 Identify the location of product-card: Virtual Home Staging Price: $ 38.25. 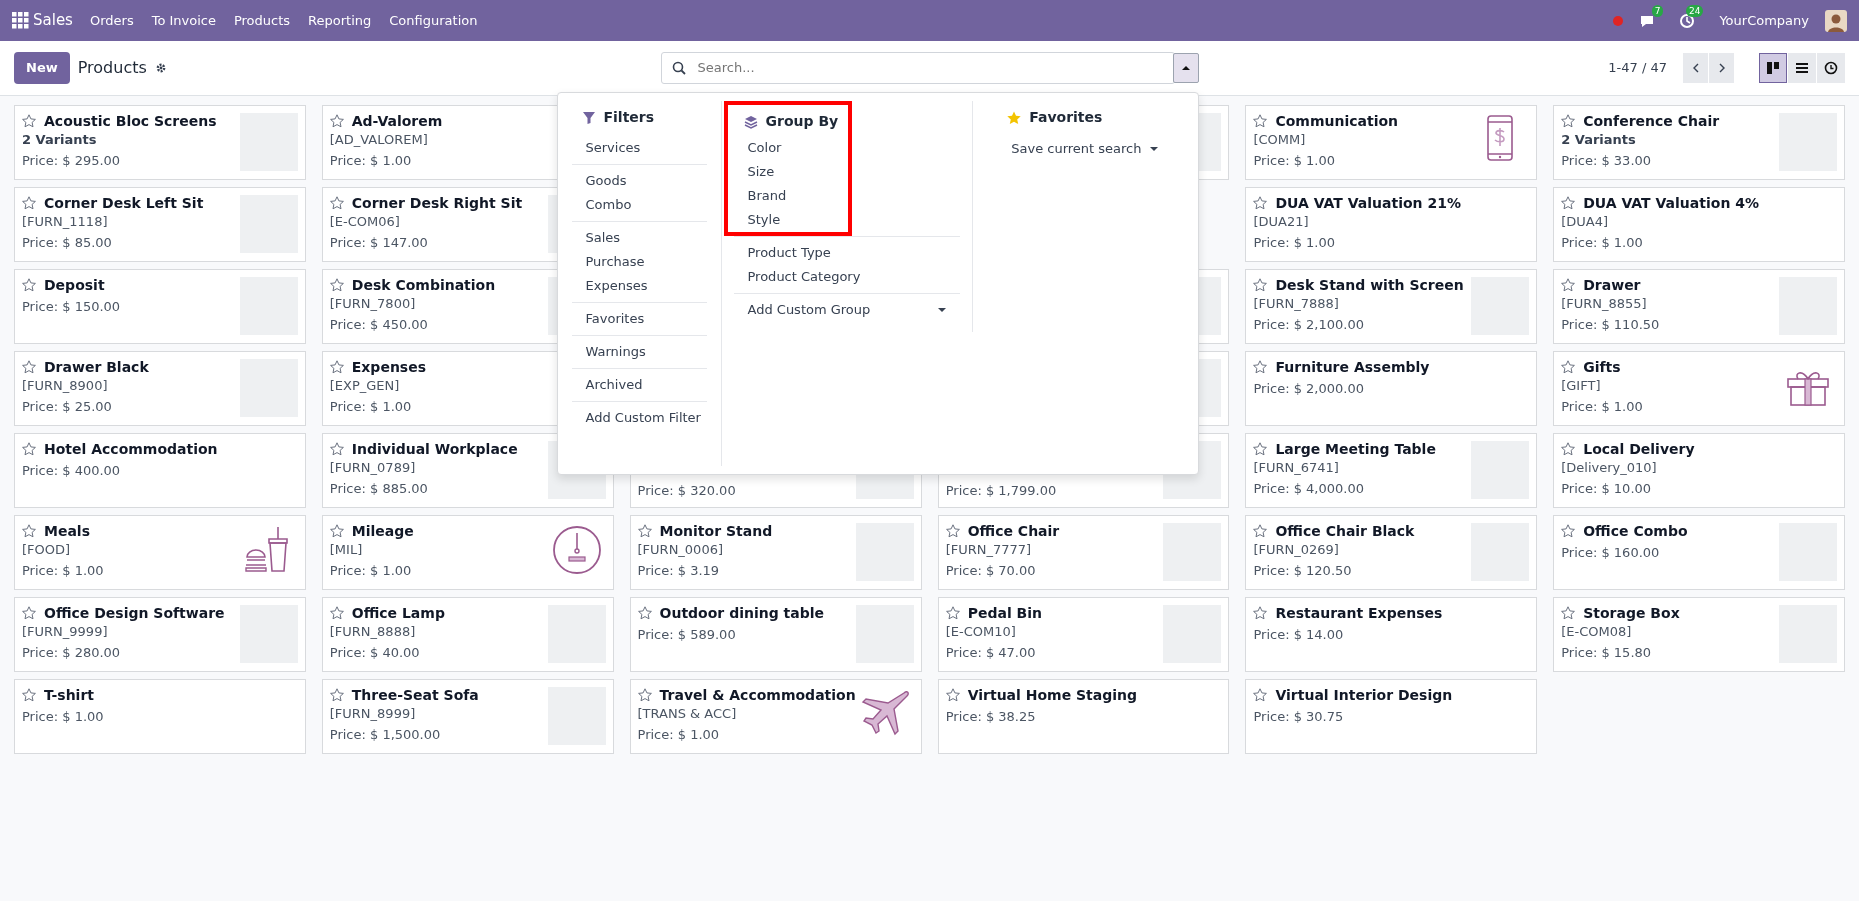
(1083, 716).